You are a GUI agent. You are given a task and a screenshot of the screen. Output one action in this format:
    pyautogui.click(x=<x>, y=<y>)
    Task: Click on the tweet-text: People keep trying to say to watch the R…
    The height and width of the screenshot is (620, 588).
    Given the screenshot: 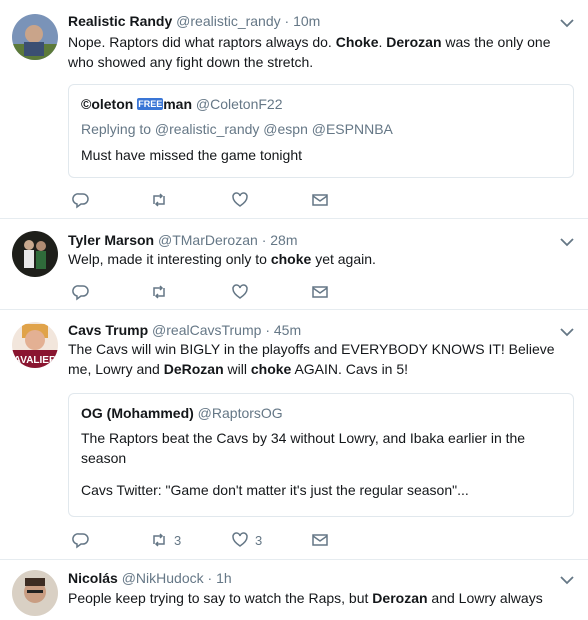 What is the action you would take?
    pyautogui.click(x=305, y=598)
    